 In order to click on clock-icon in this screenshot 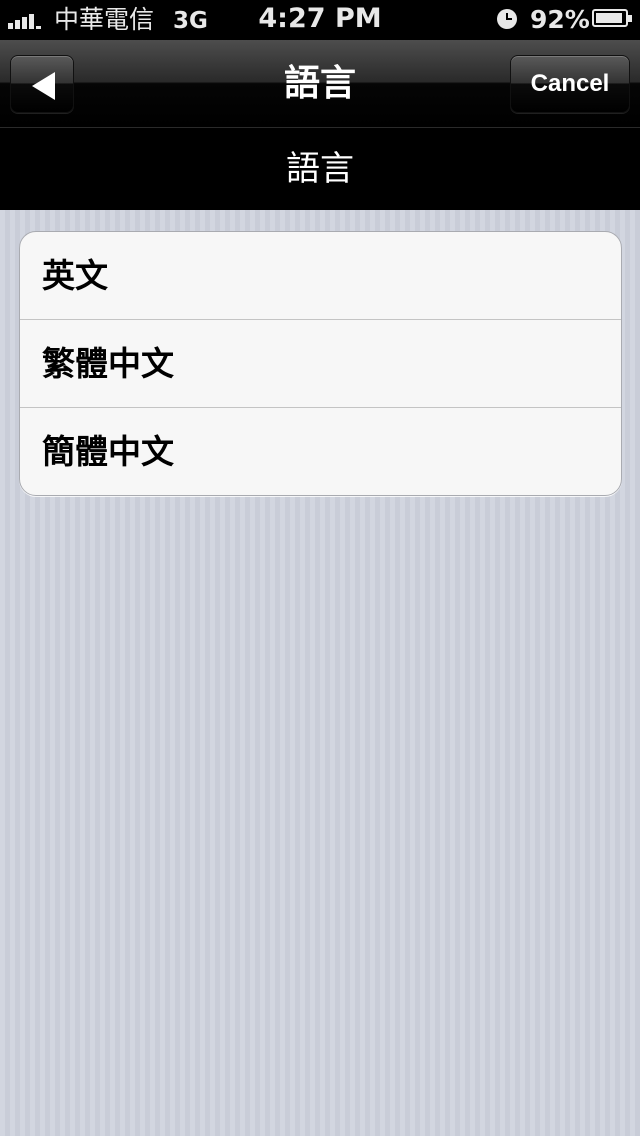, I will do `click(507, 19)`.